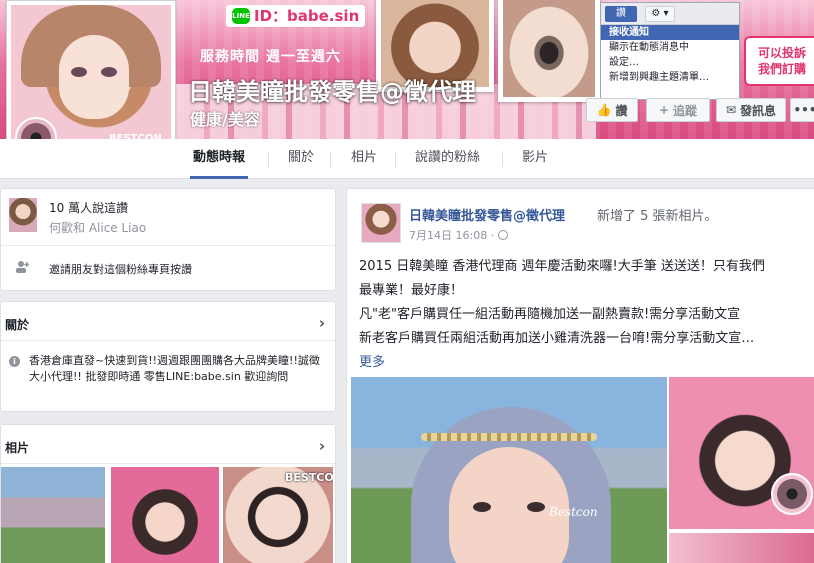  I want to click on message-icon: ✉, so click(731, 110).